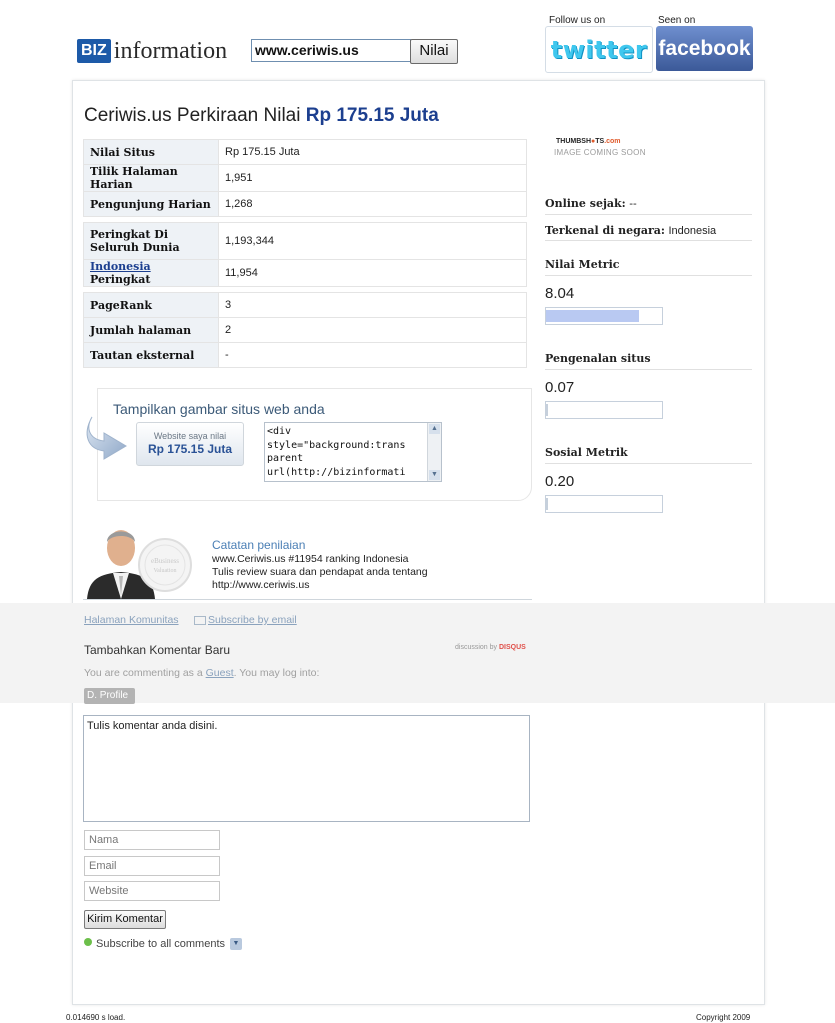 This screenshot has height=1023, width=835. What do you see at coordinates (692, 231) in the screenshot?
I see `known-value: Indonesia` at bounding box center [692, 231].